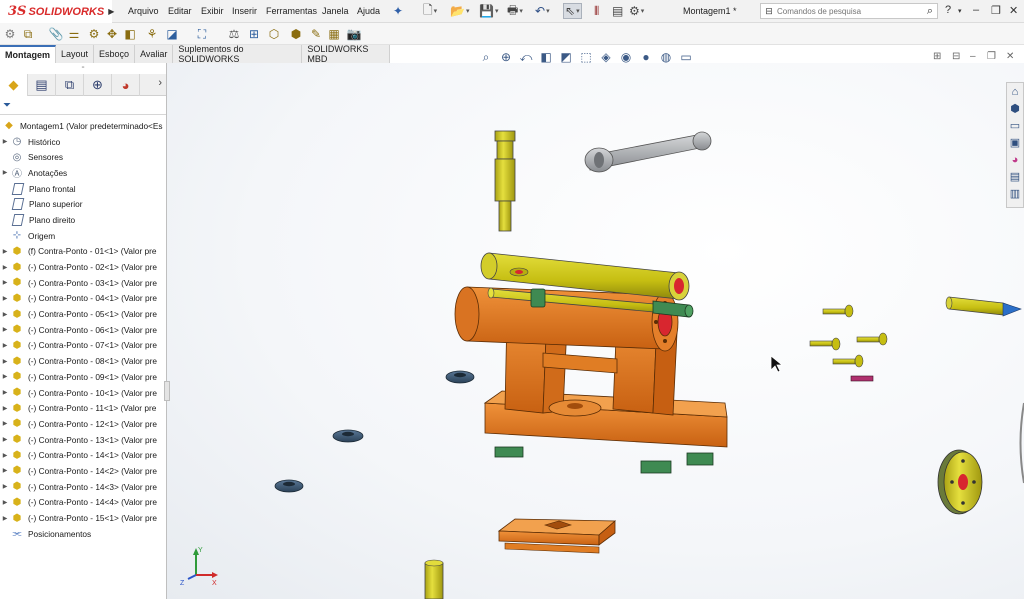 Image resolution: width=1024 pixels, height=599 pixels. I want to click on search-icon: ⌕, so click(930, 11).